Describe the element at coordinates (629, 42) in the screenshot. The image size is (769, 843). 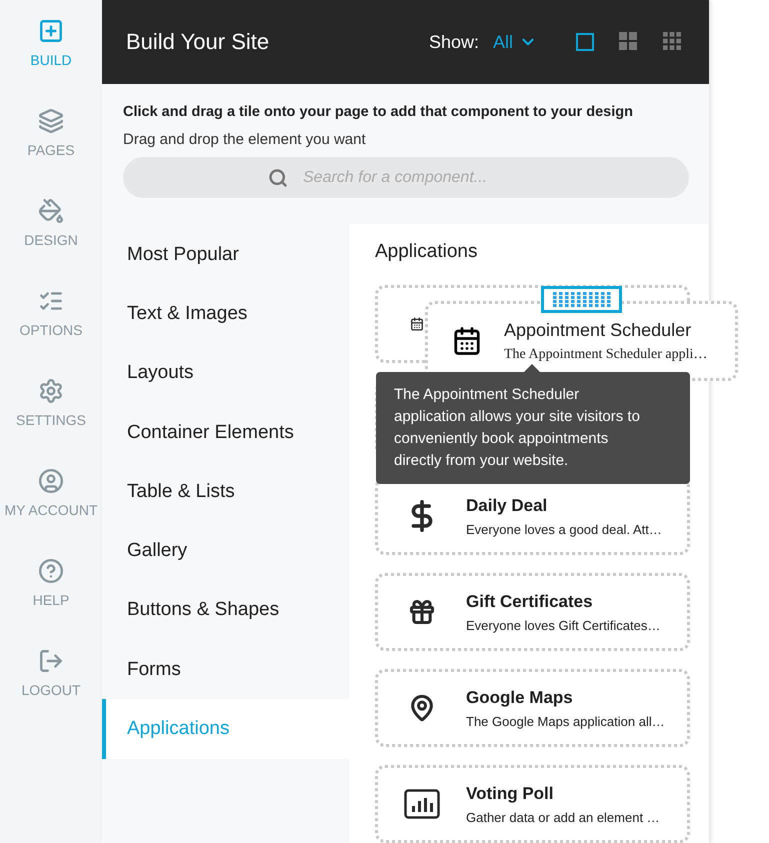
I see `grid-view-icon` at that location.